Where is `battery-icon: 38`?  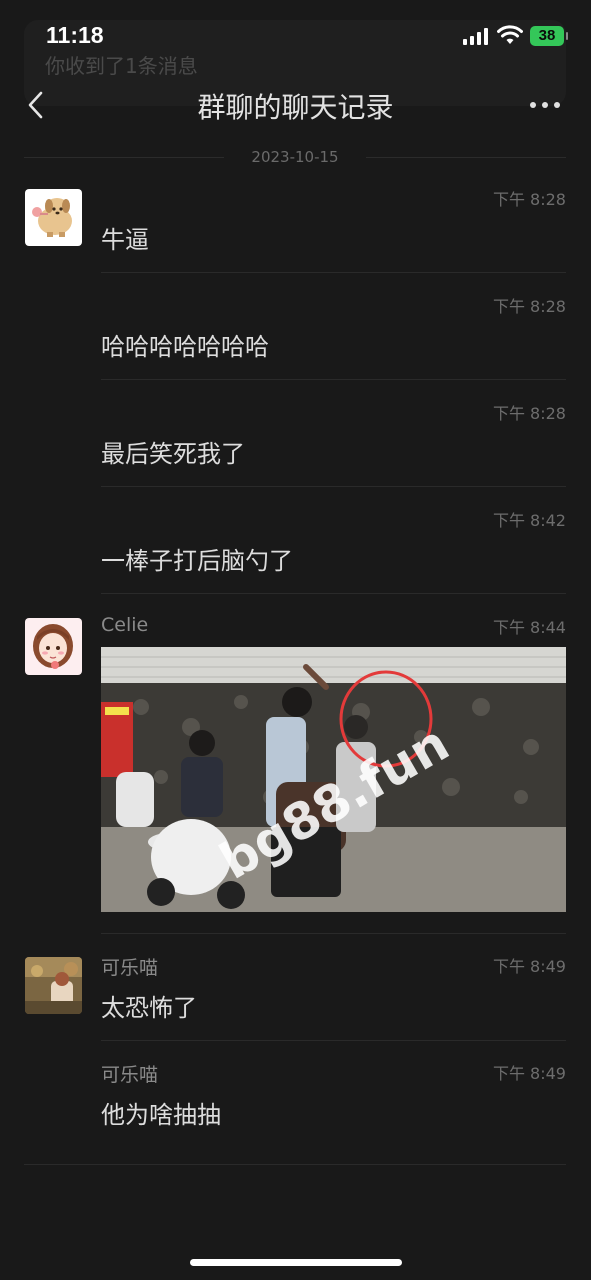 battery-icon: 38 is located at coordinates (549, 36).